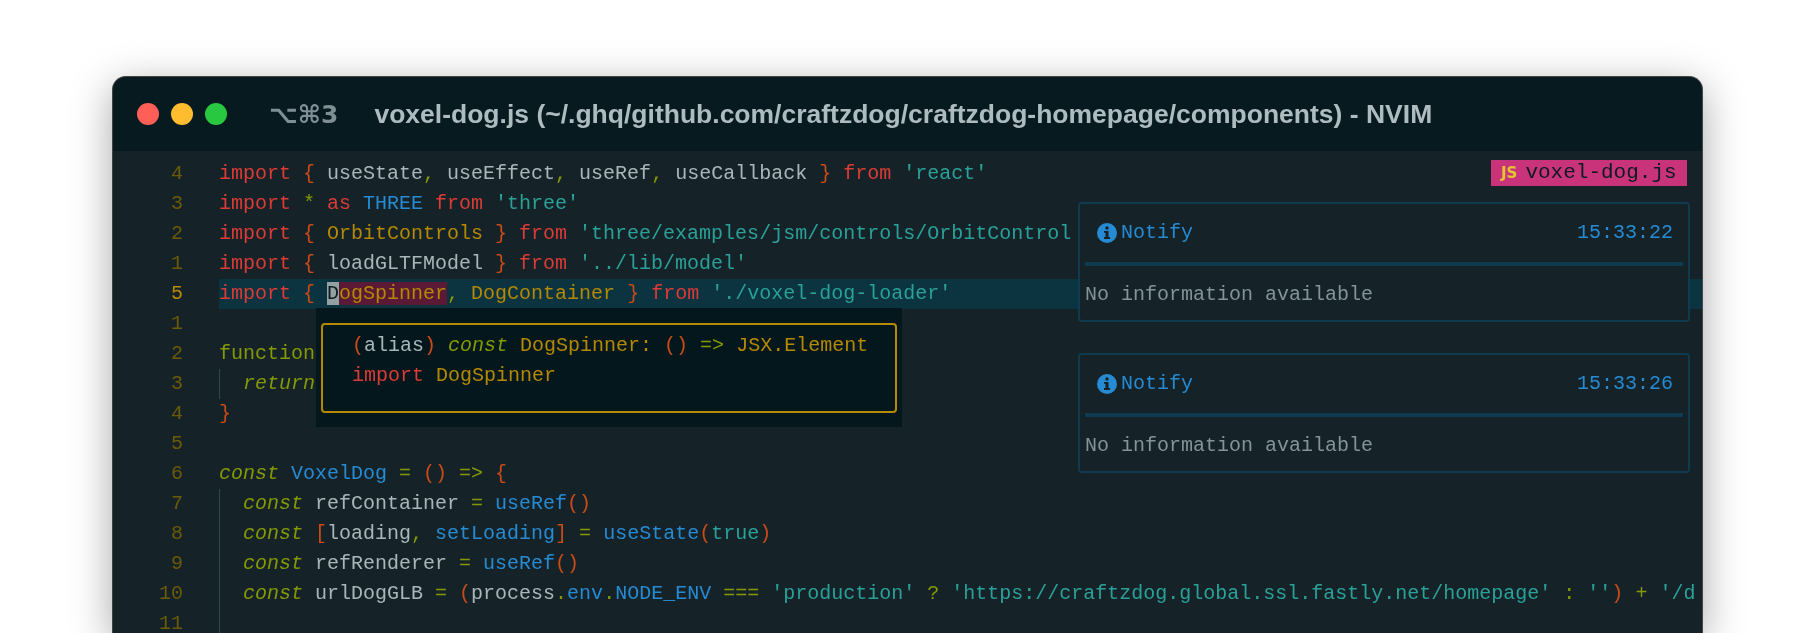 This screenshot has height=633, width=1816. What do you see at coordinates (267, 354) in the screenshot?
I see `code-line: function` at bounding box center [267, 354].